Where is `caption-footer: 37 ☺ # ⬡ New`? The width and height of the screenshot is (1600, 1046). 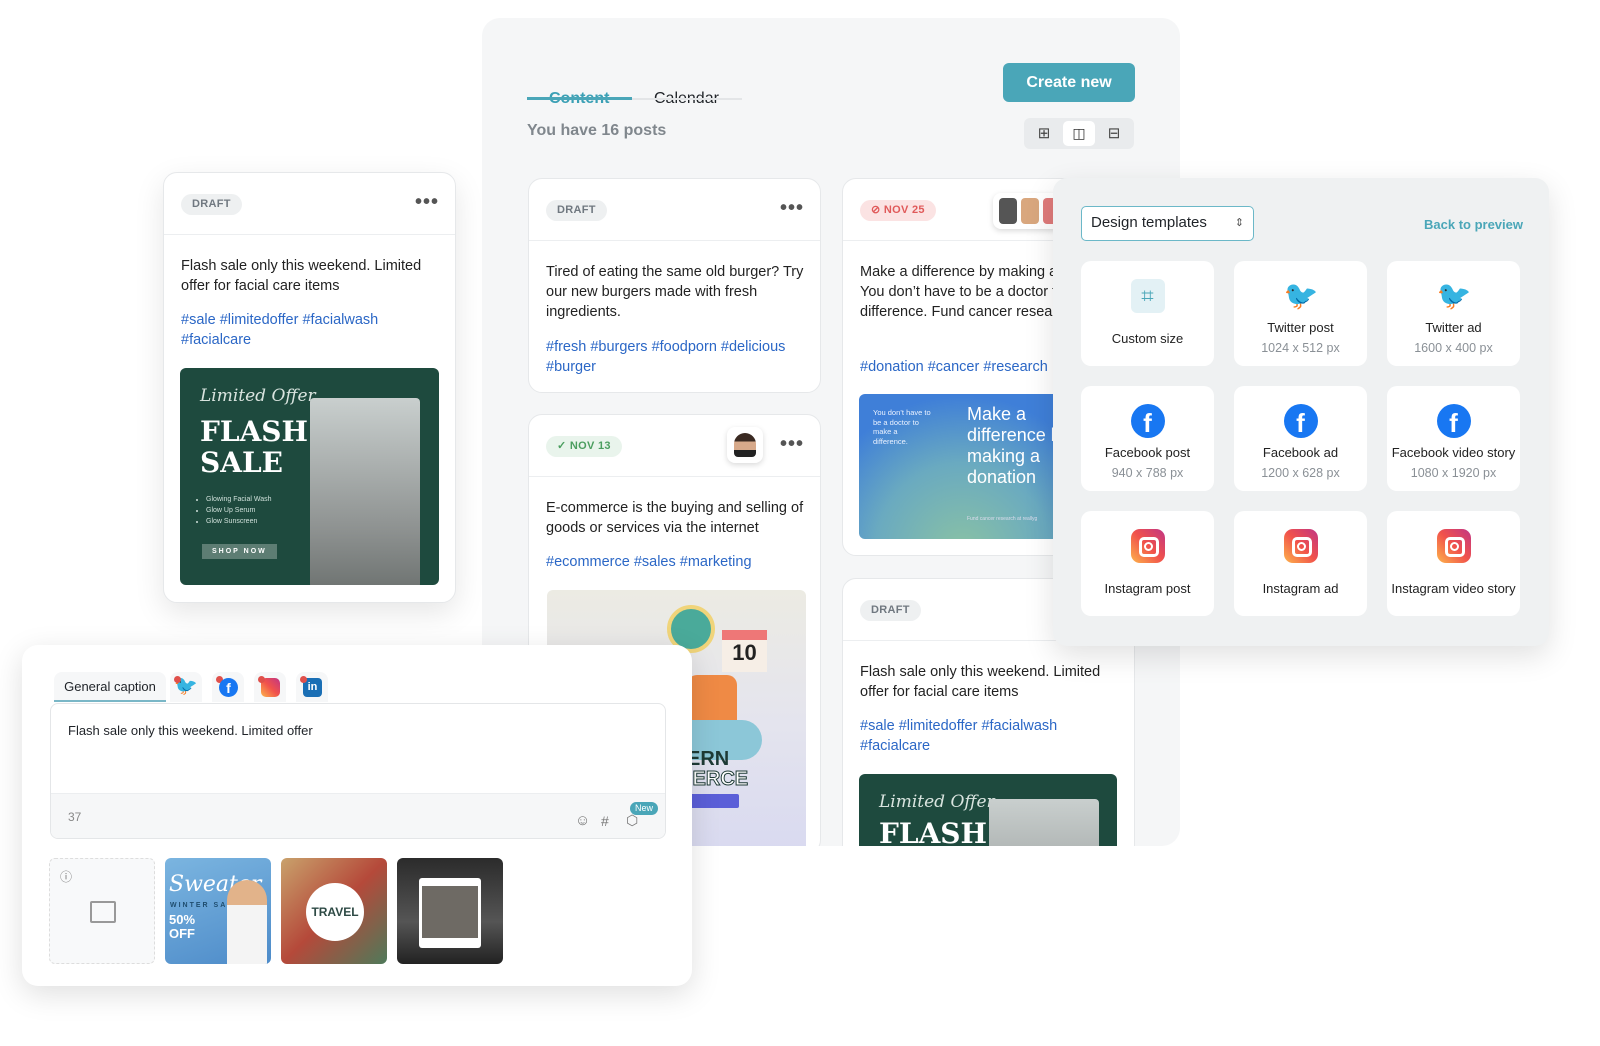
caption-footer: 37 ☺ # ⬡ New is located at coordinates (358, 815).